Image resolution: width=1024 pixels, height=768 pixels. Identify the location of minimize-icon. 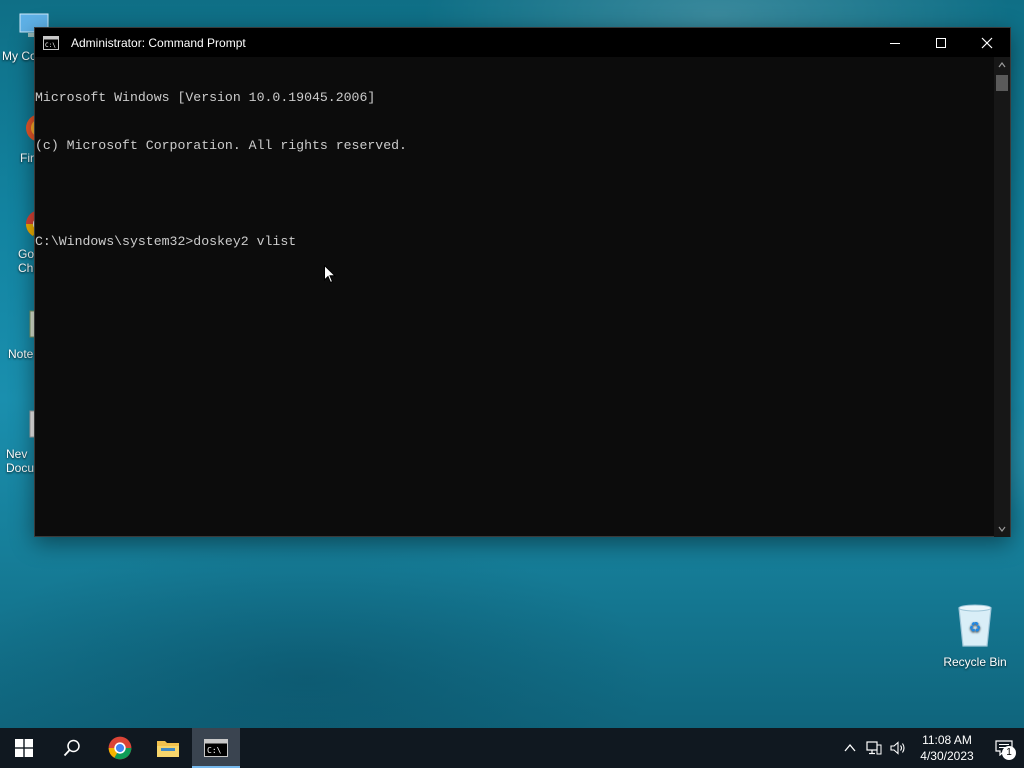
(895, 43).